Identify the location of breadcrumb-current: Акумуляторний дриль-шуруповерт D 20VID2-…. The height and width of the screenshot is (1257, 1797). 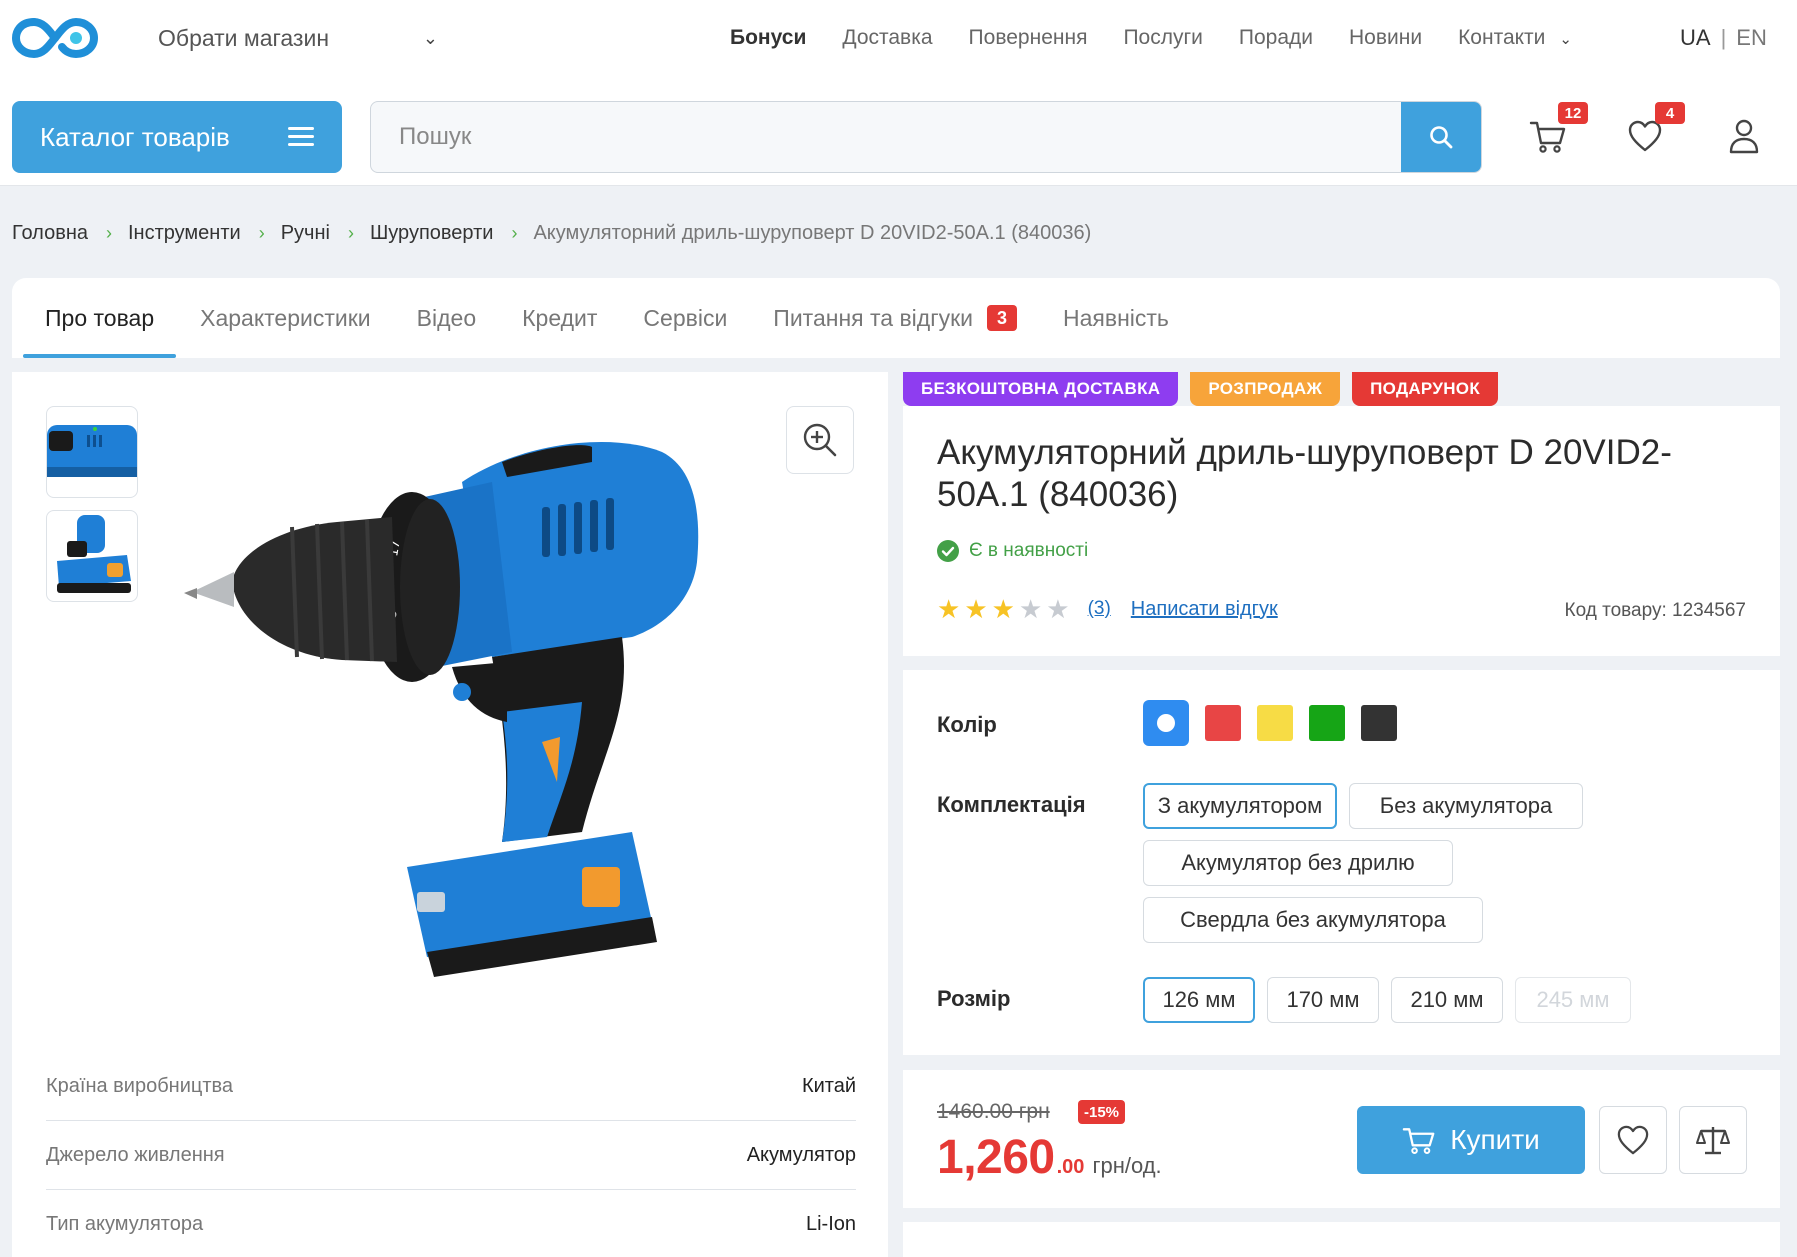
(812, 232).